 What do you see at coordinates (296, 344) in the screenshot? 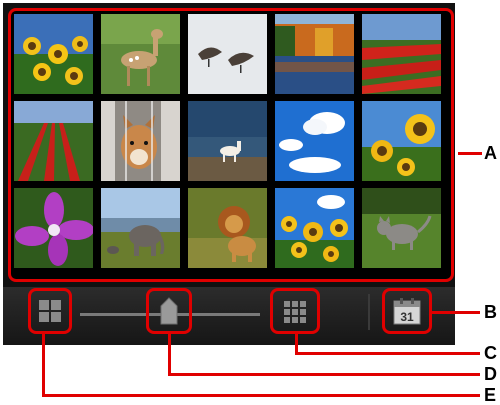
I see `callout-line-c-vertical` at bounding box center [296, 344].